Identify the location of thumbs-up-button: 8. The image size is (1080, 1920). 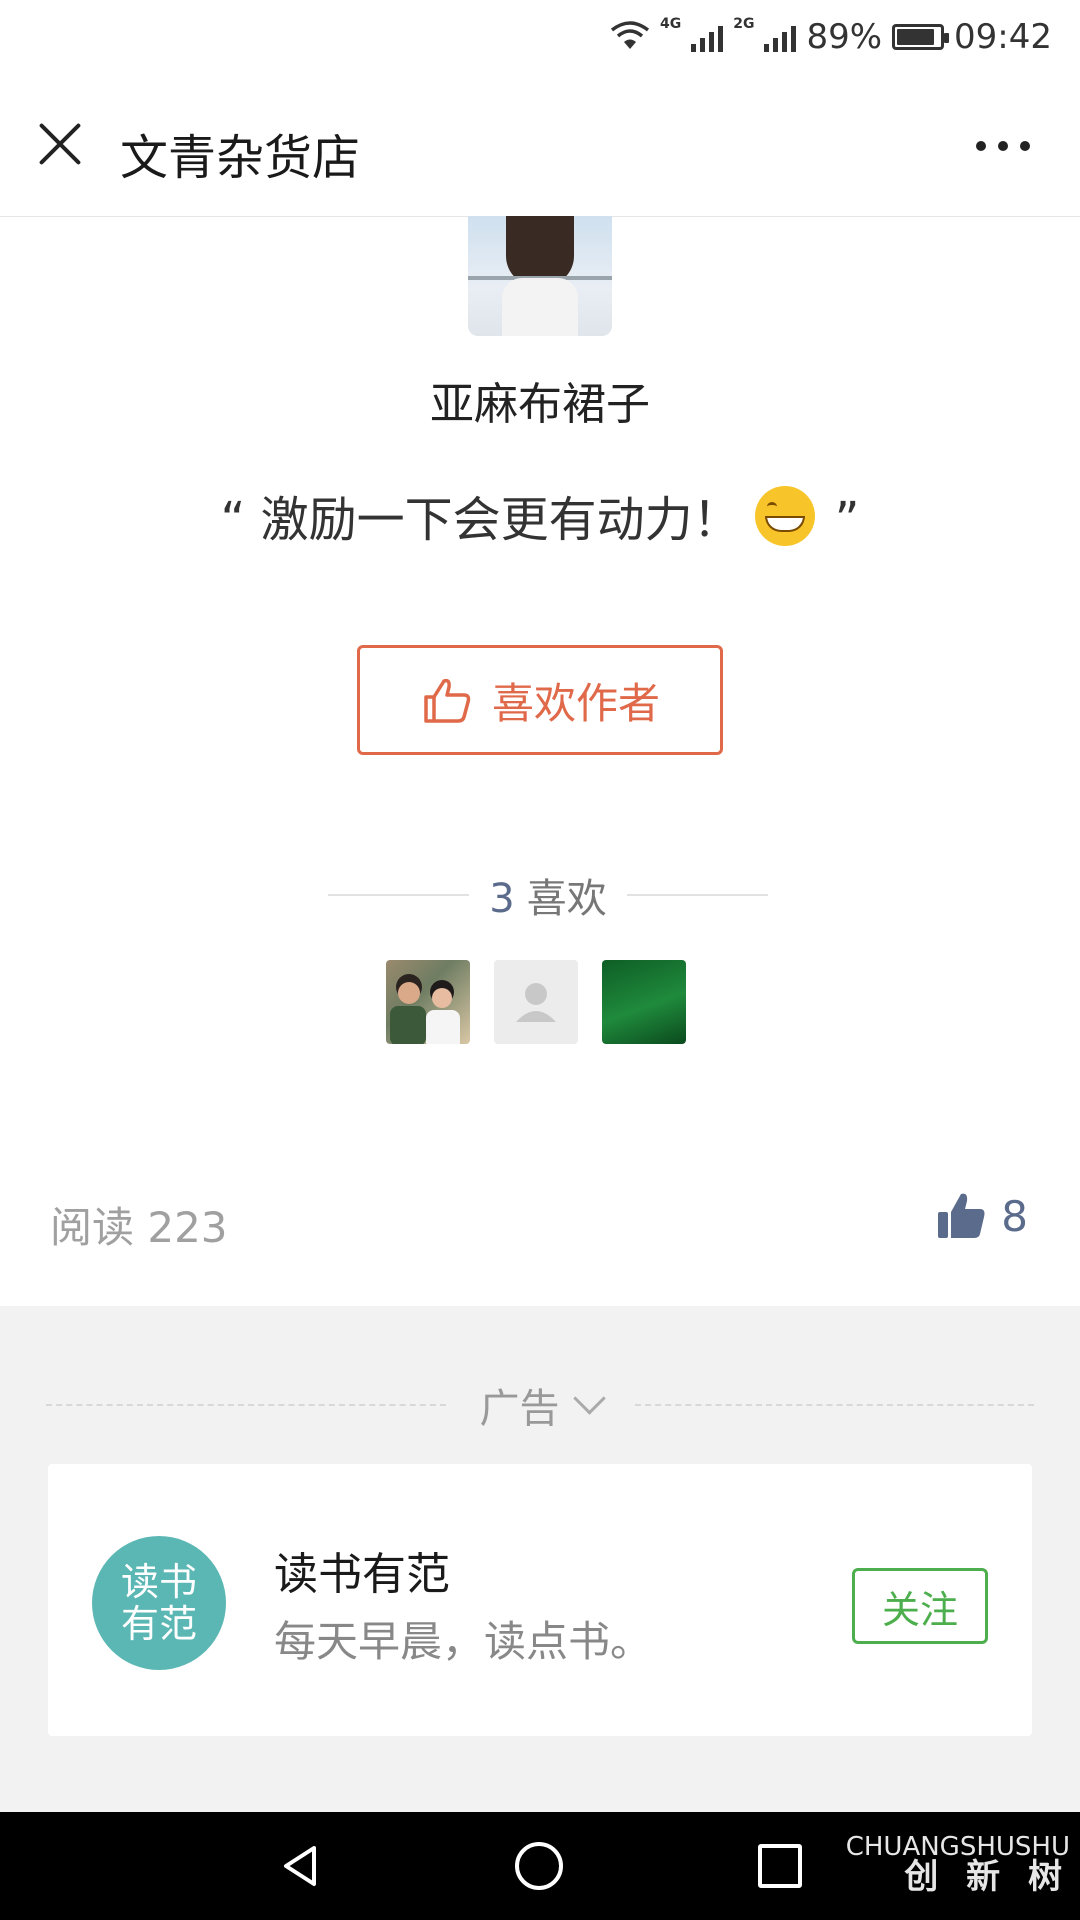
(981, 1216).